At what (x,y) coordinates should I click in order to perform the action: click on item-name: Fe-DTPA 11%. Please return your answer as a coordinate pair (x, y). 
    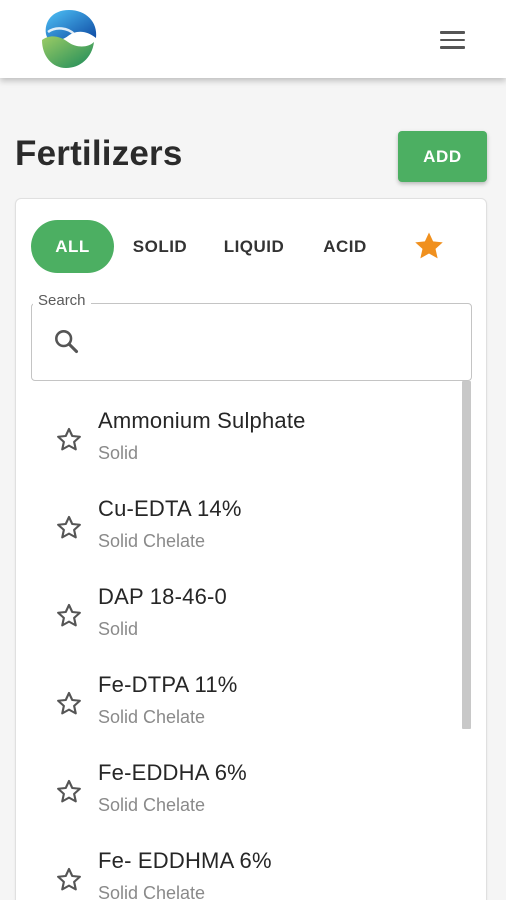
    Looking at the image, I should click on (168, 684).